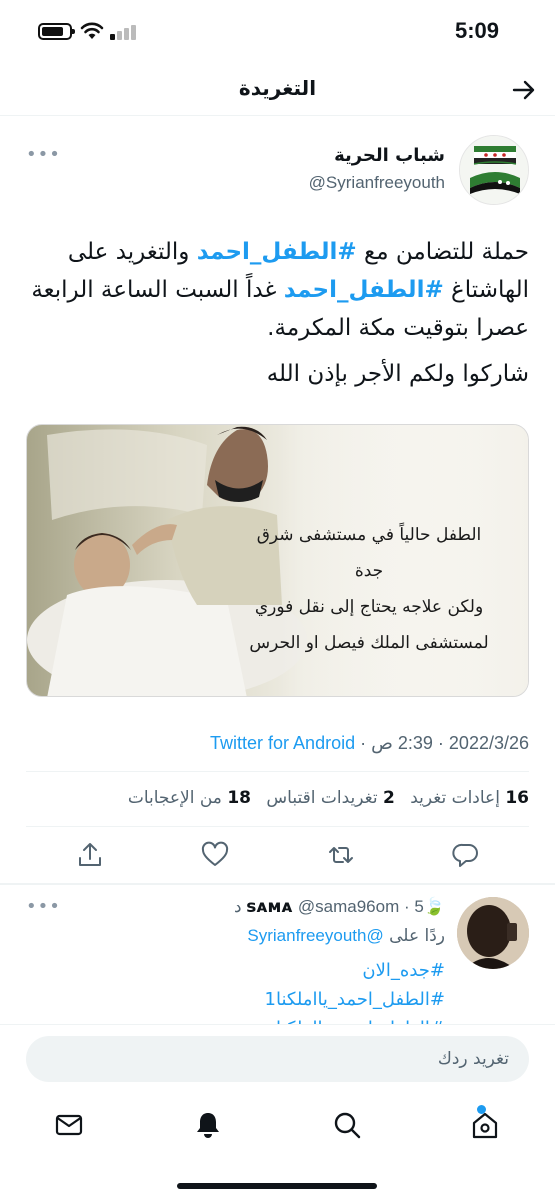  I want to click on image-caption-line: ولكن علاجه يحتاج إلى نقل فوري, so click(369, 607).